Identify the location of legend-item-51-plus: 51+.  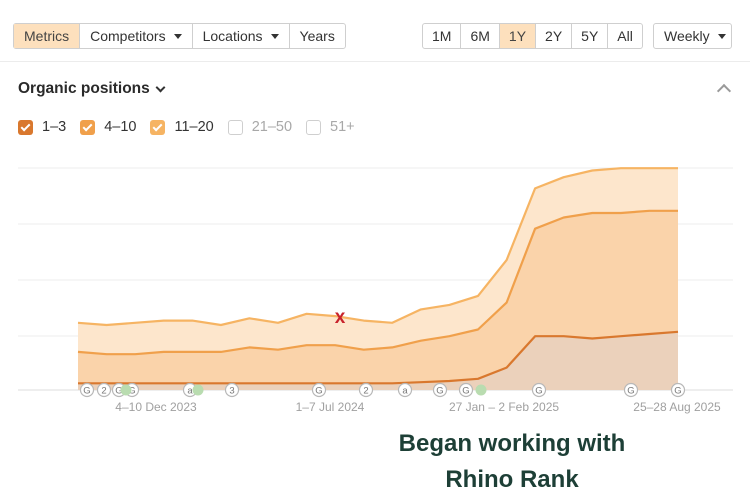
(330, 127).